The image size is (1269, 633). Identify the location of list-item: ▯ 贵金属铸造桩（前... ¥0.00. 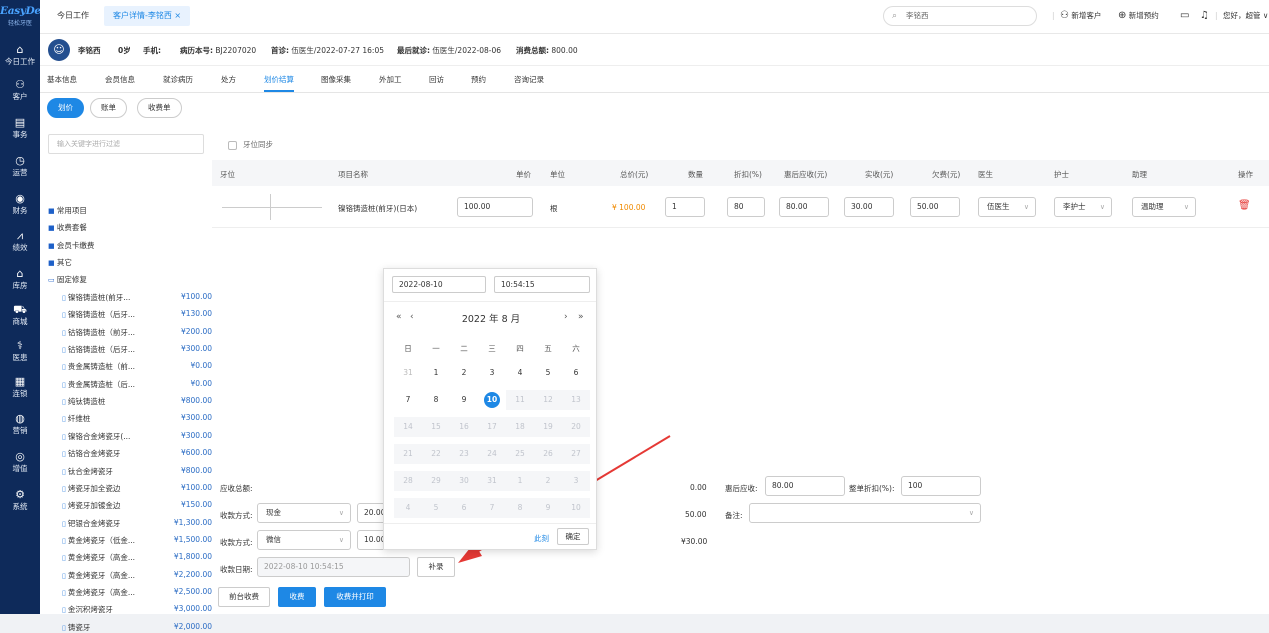
(137, 366).